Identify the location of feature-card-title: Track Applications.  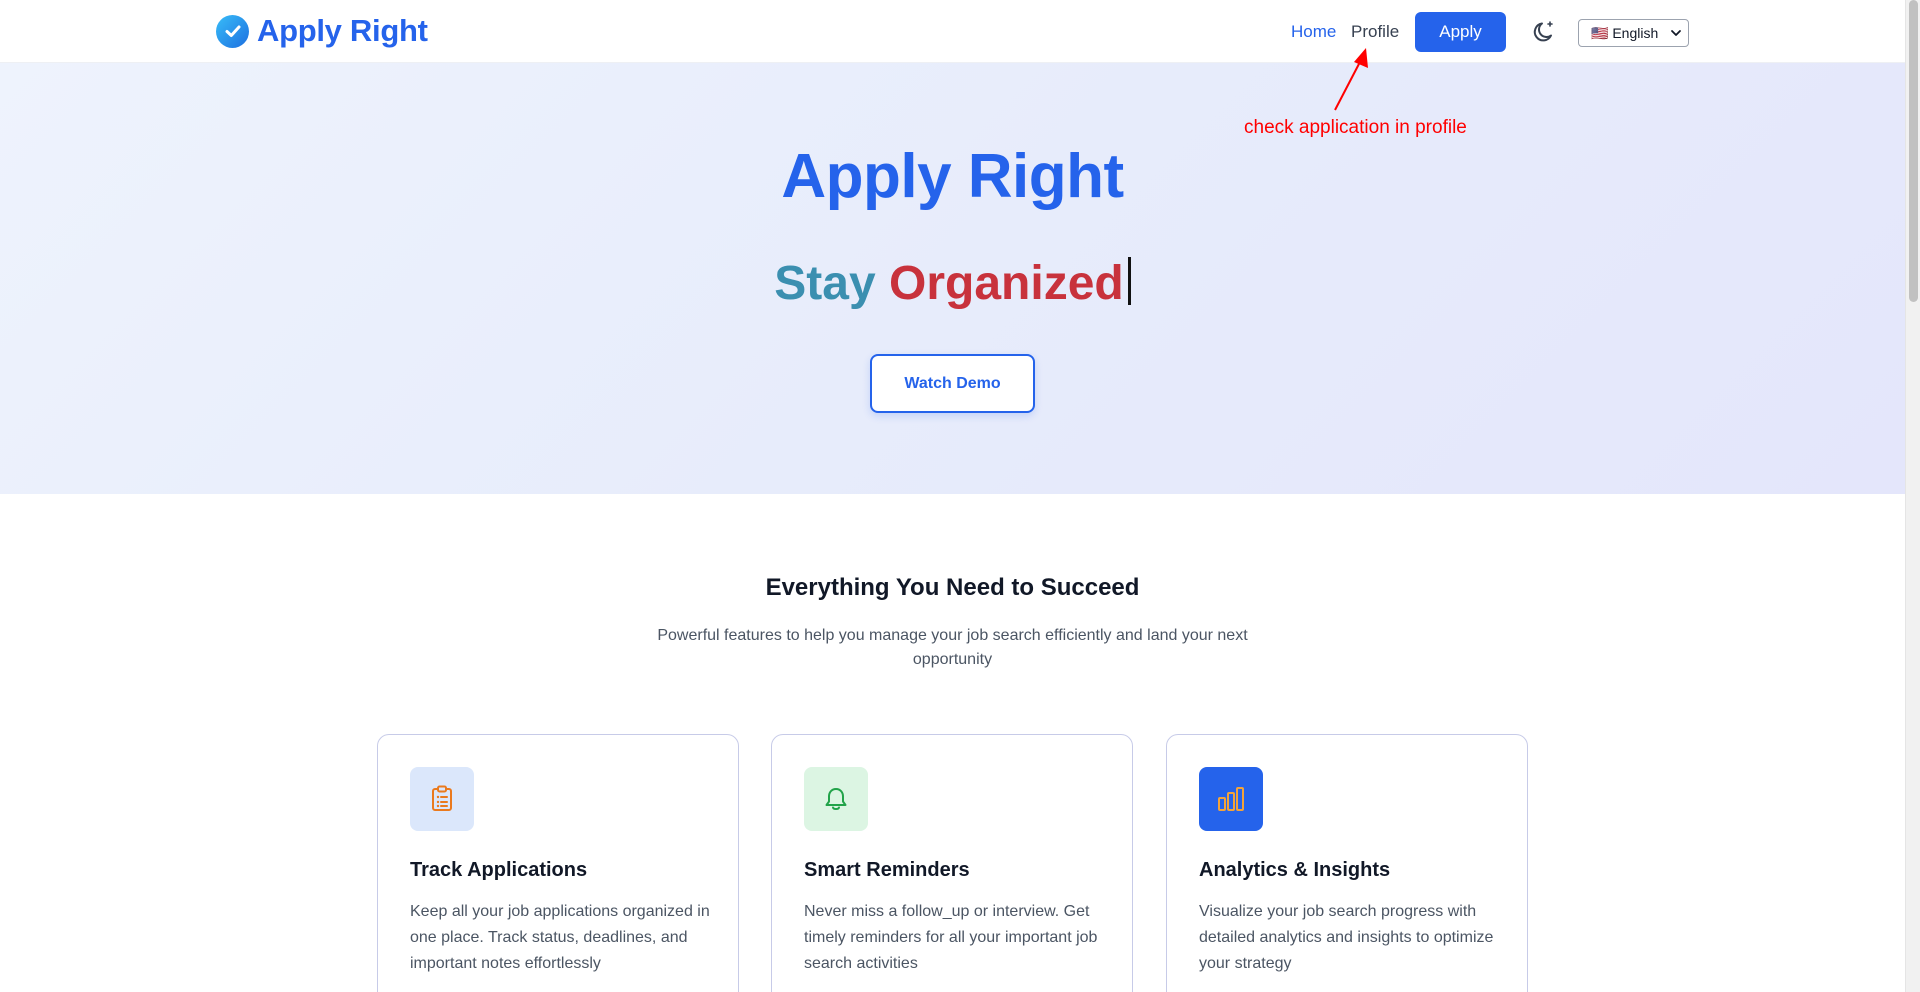
(499, 870).